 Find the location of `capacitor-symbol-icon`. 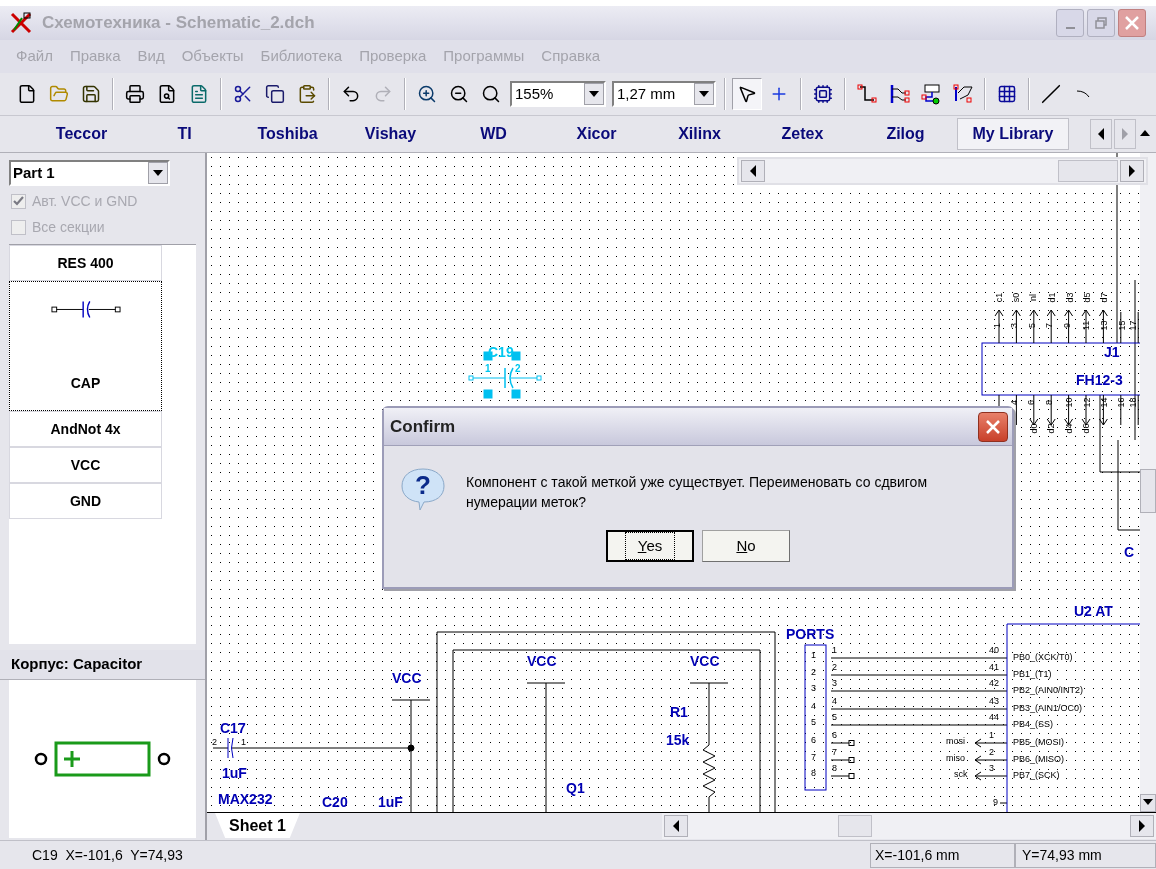

capacitor-symbol-icon is located at coordinates (85, 309).